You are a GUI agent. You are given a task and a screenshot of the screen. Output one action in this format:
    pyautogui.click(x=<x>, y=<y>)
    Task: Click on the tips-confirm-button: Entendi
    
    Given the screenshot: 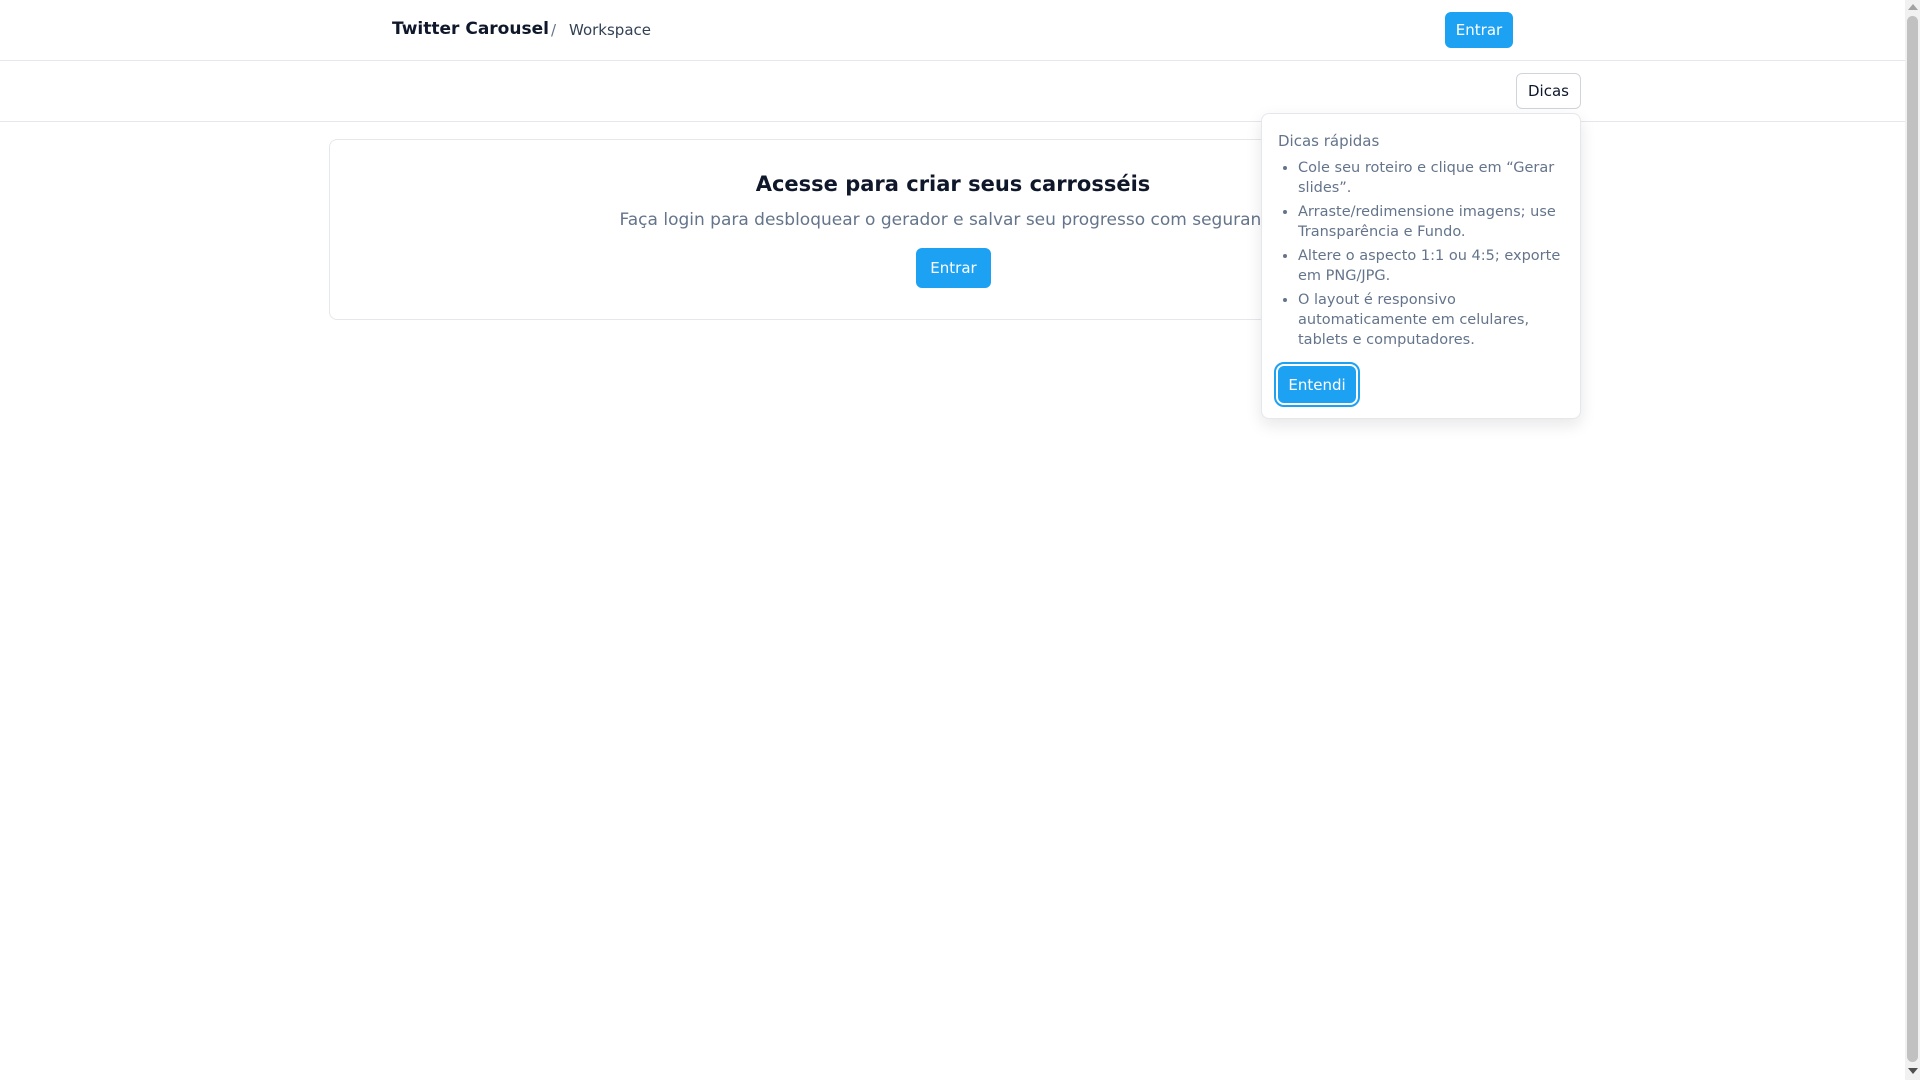 What is the action you would take?
    pyautogui.click(x=1317, y=384)
    